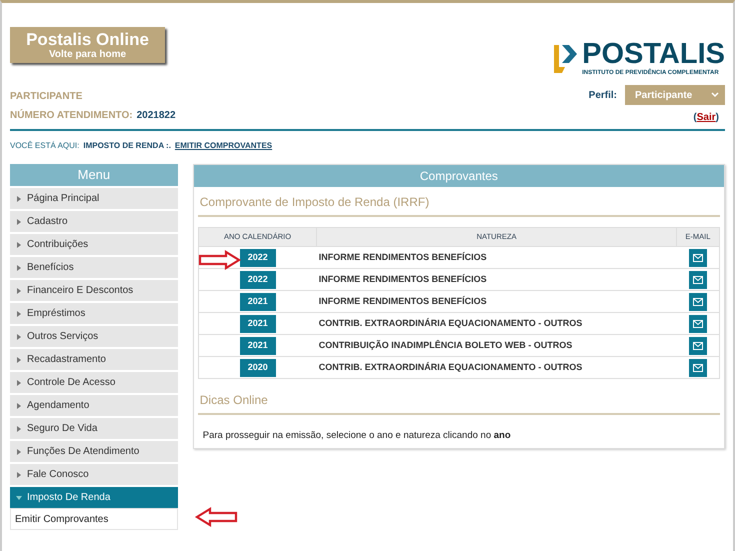 Image resolution: width=735 pixels, height=551 pixels. I want to click on breadcrumb-label: VOCÊ ESTÁ AQUI:, so click(45, 146).